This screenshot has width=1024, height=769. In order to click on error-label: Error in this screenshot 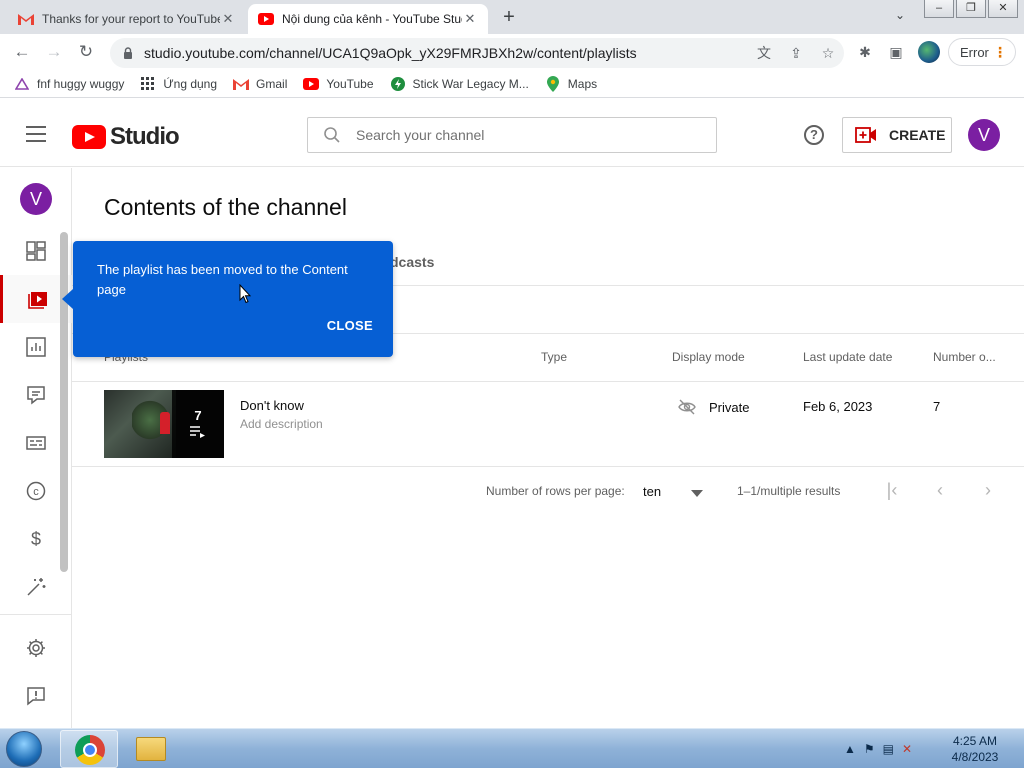, I will do `click(974, 52)`.